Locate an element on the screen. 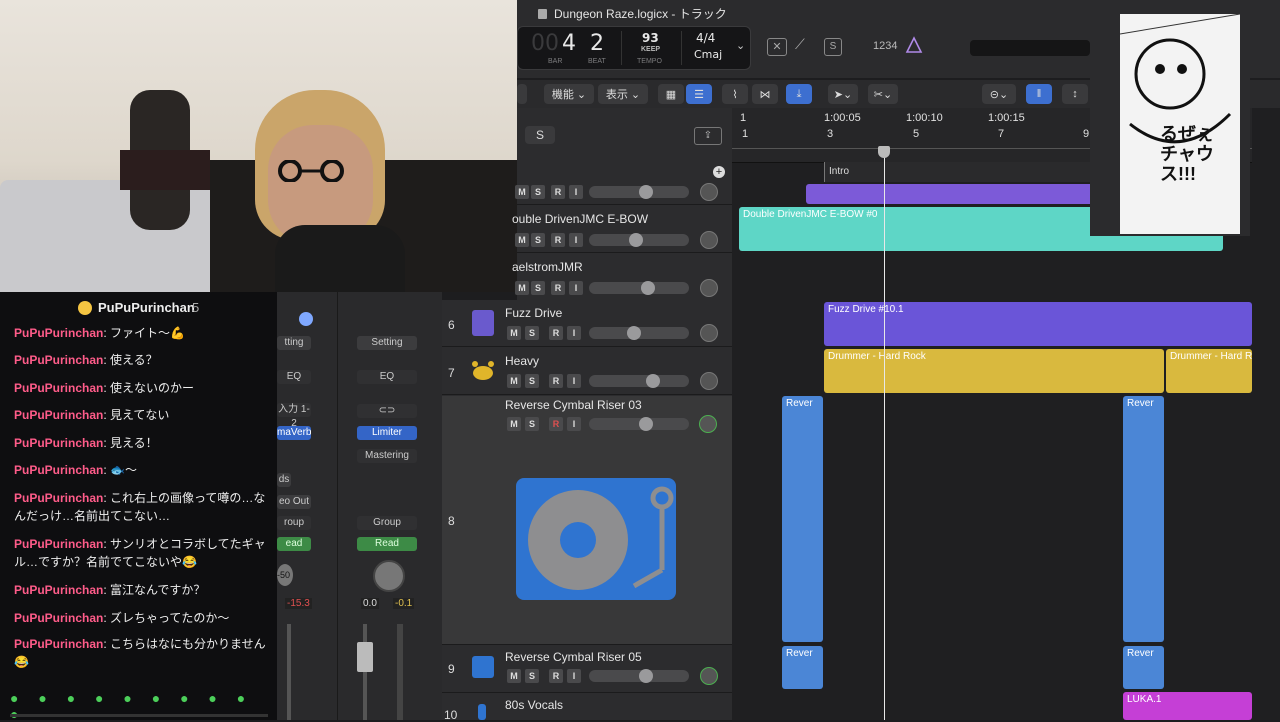 The image size is (1280, 722). insert-slot: Limiter is located at coordinates (387, 433).